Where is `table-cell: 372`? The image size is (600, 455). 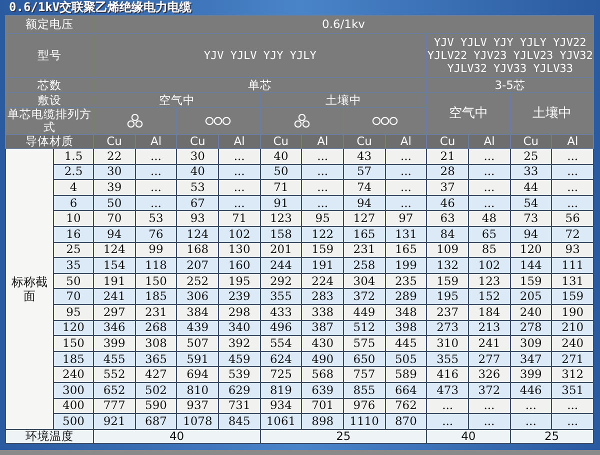 table-cell: 372 is located at coordinates (364, 296).